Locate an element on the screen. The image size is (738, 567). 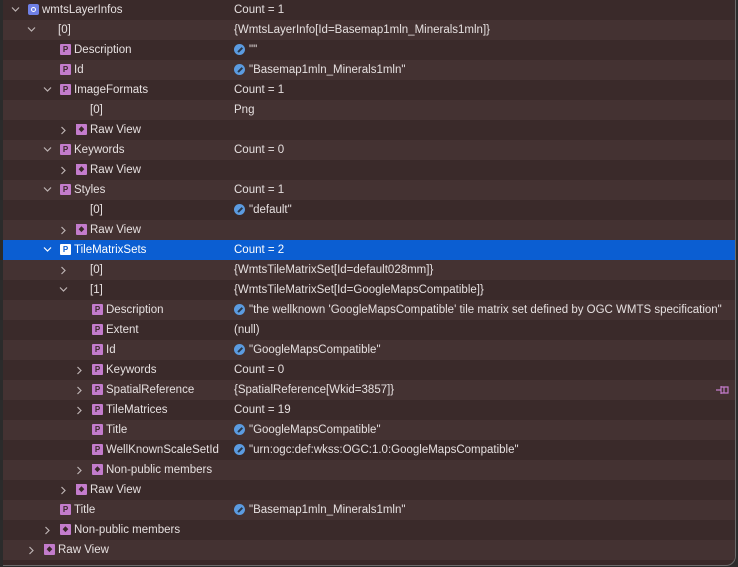
value-text: Count = 1 is located at coordinates (259, 90).